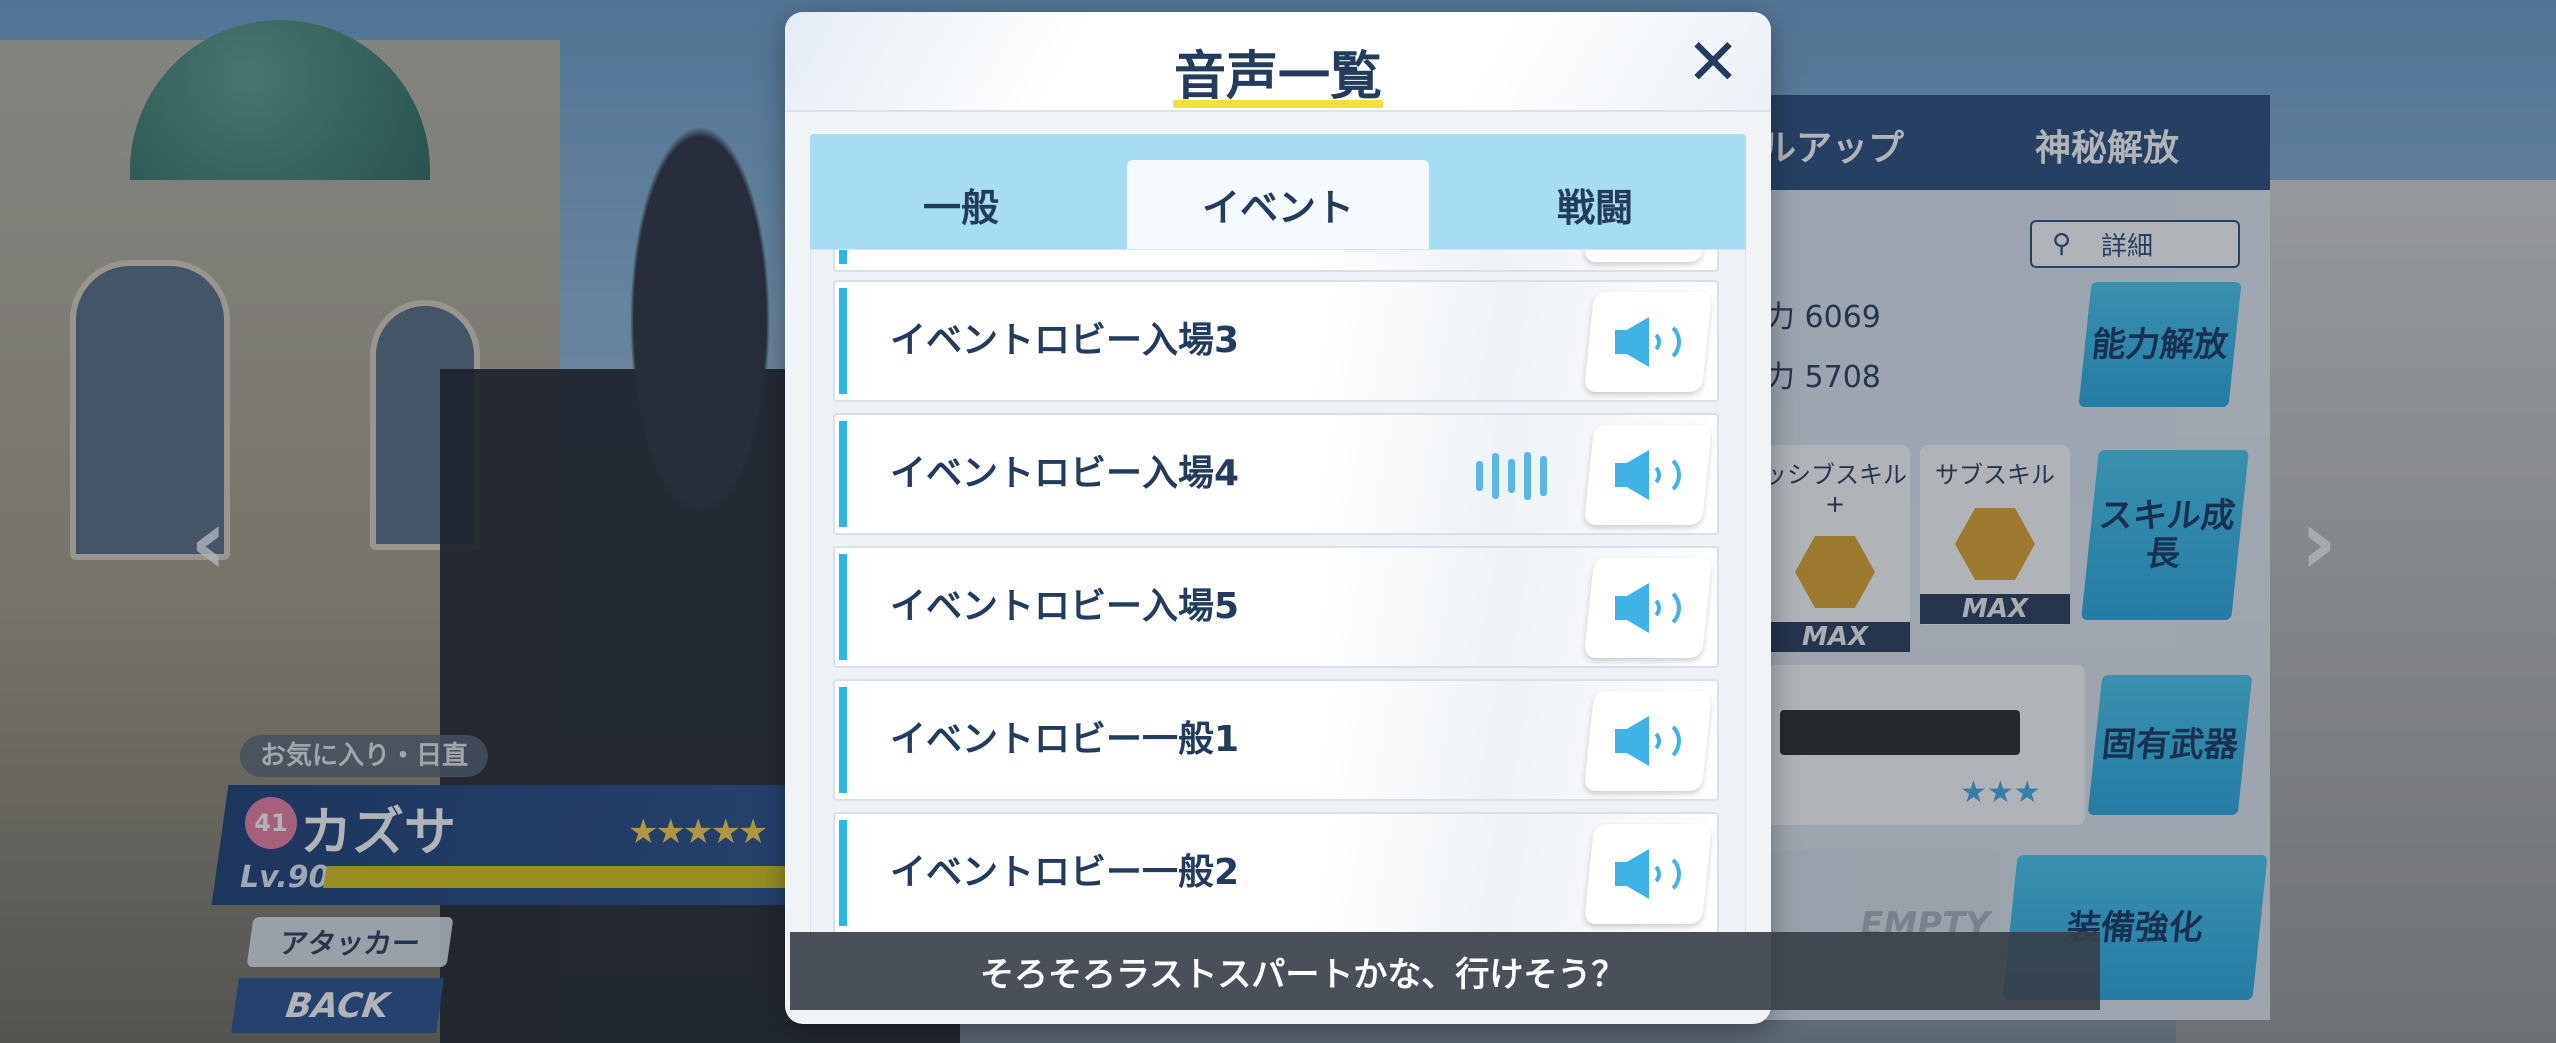 This screenshot has width=2556, height=1043. Describe the element at coordinates (1276, 873) in the screenshot. I see `list-item: イベントロビー一般2` at that location.